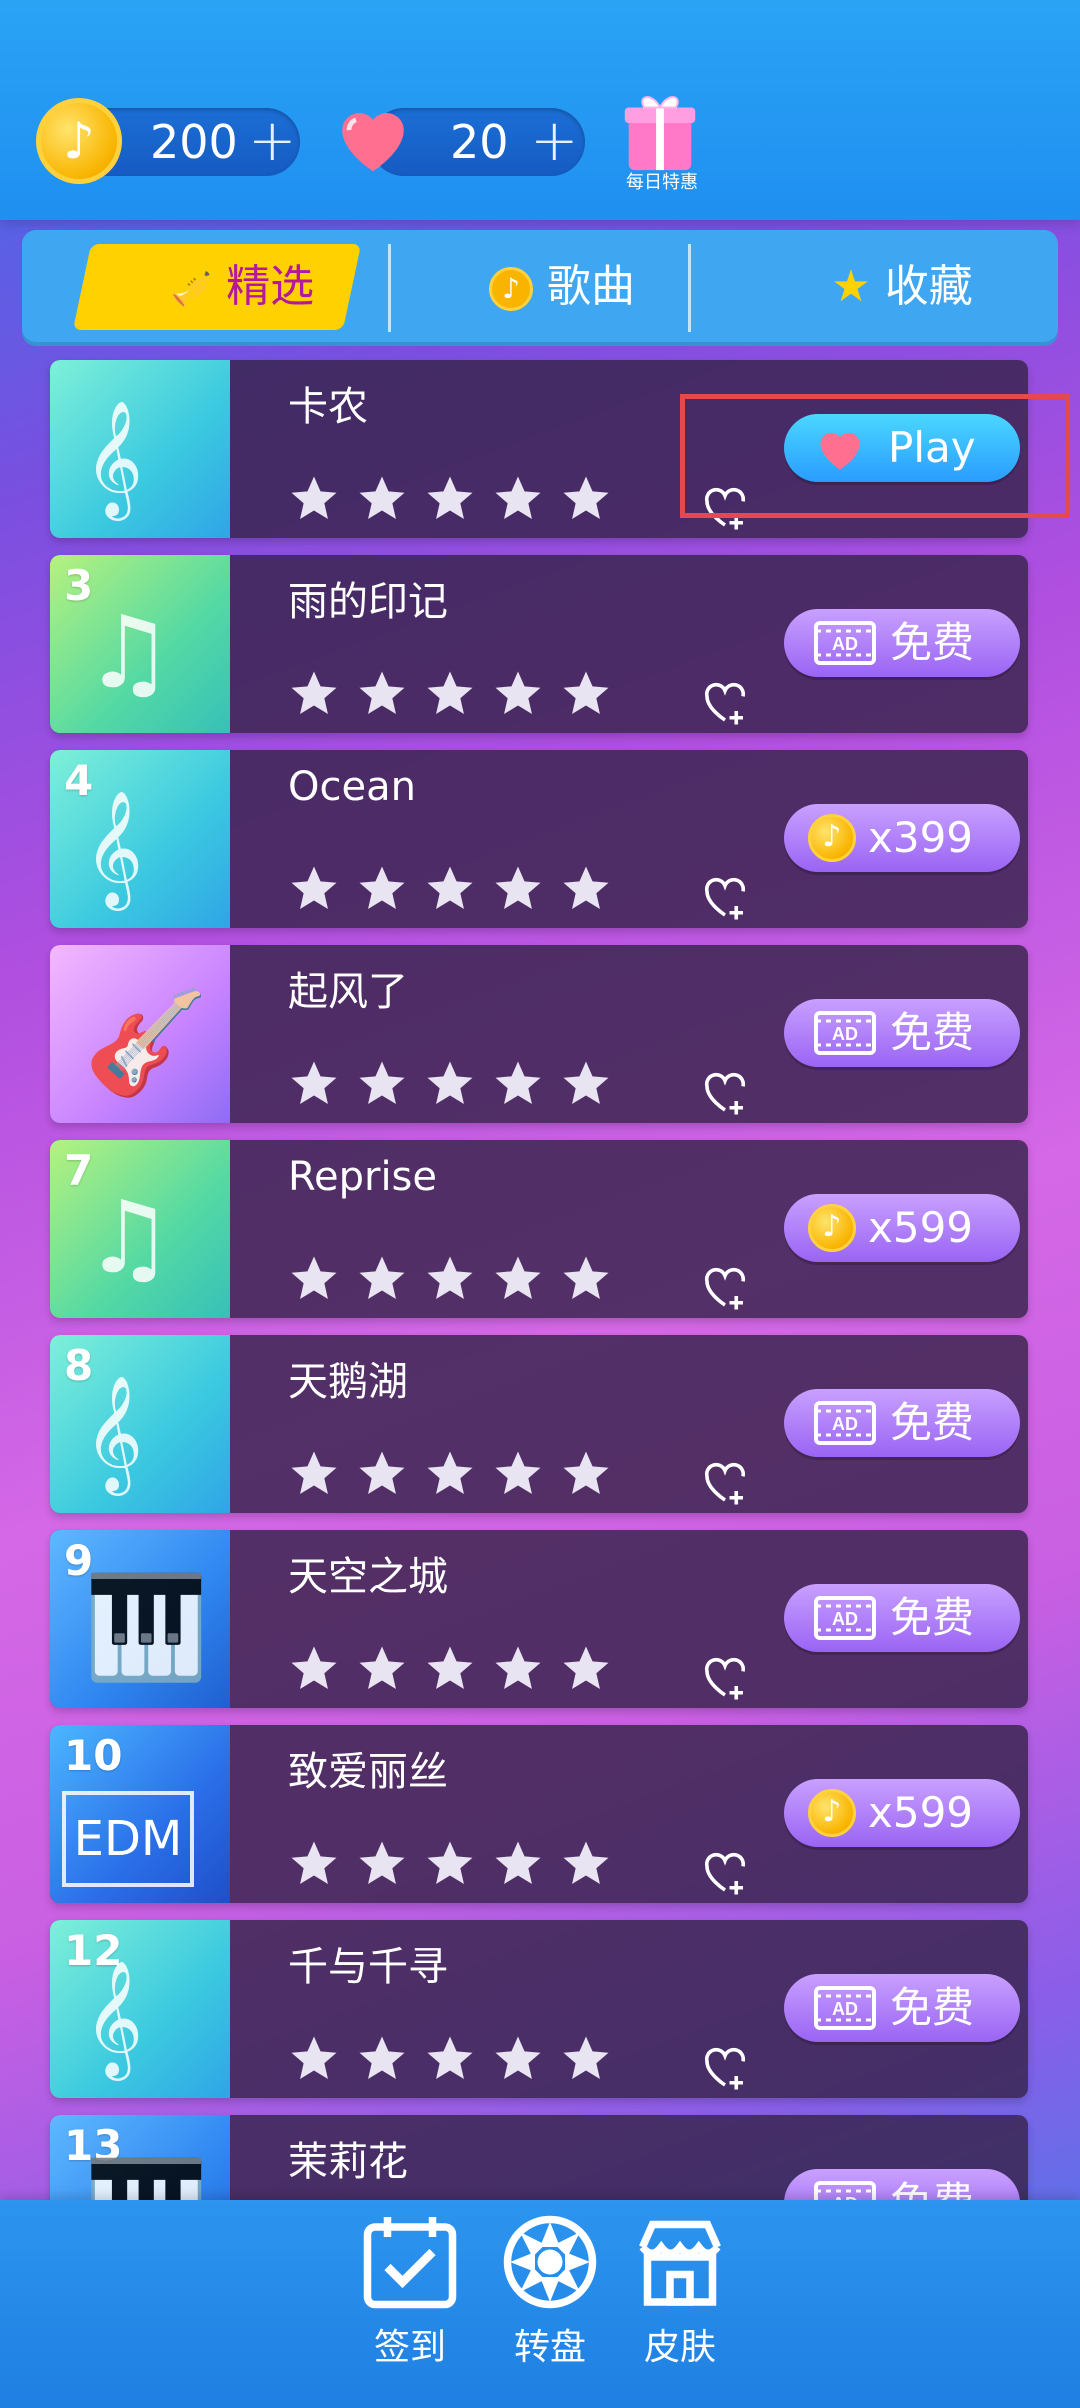 Image resolution: width=1080 pixels, height=2408 pixels. What do you see at coordinates (554, 142) in the screenshot?
I see `add-hearts-button: +` at bounding box center [554, 142].